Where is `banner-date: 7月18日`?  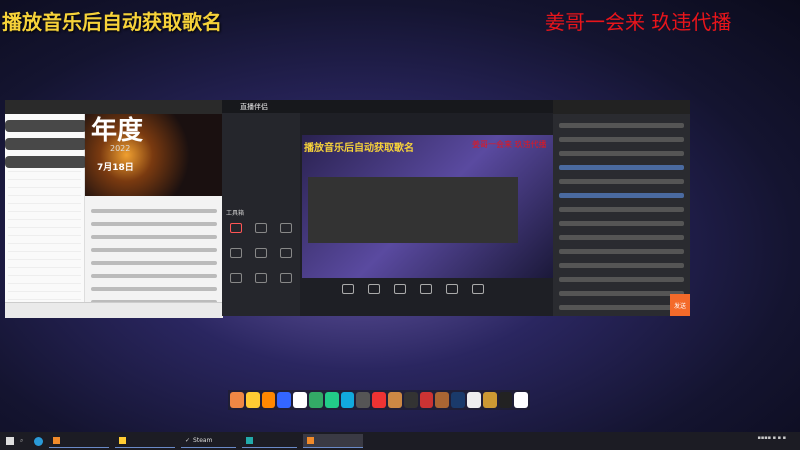 banner-date: 7月18日 is located at coordinates (115, 168).